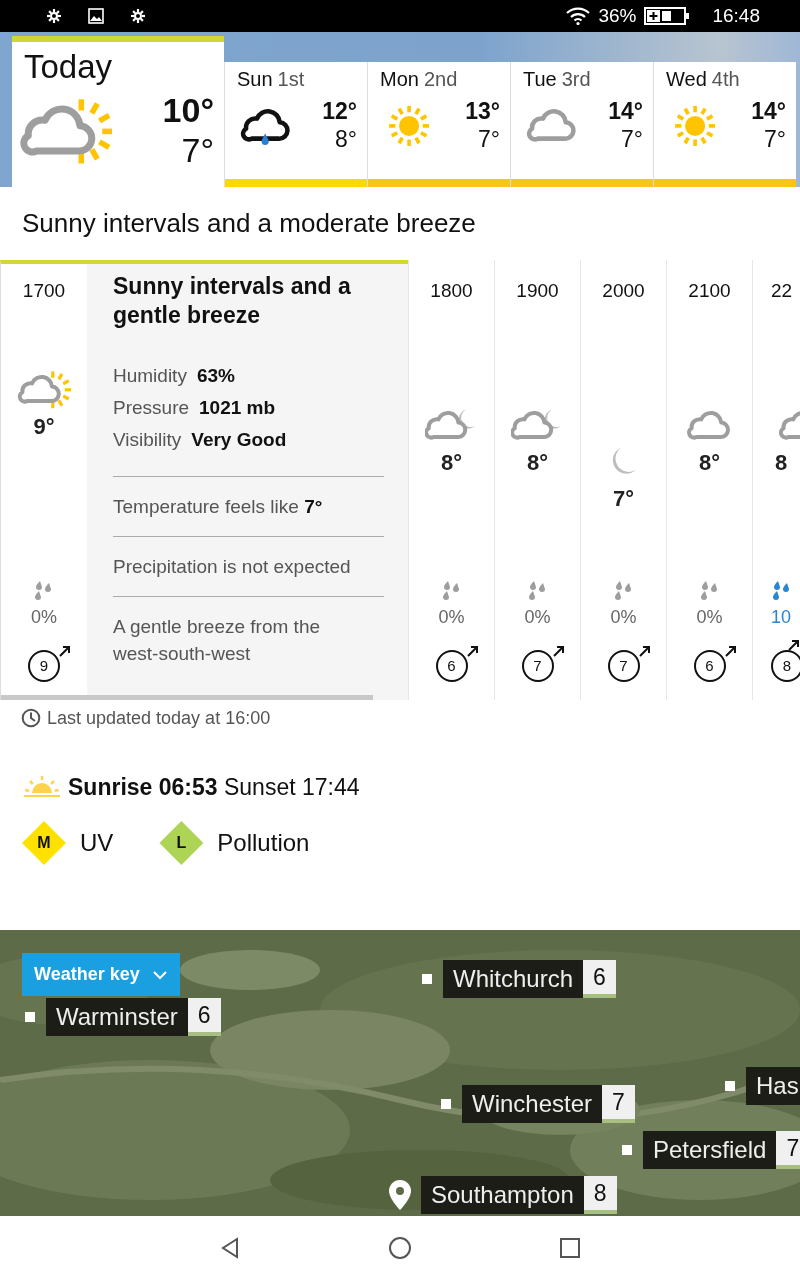 Image resolution: width=800 pixels, height=1280 pixels. Describe the element at coordinates (736, 16) in the screenshot. I see `clock-time: 16:48` at that location.